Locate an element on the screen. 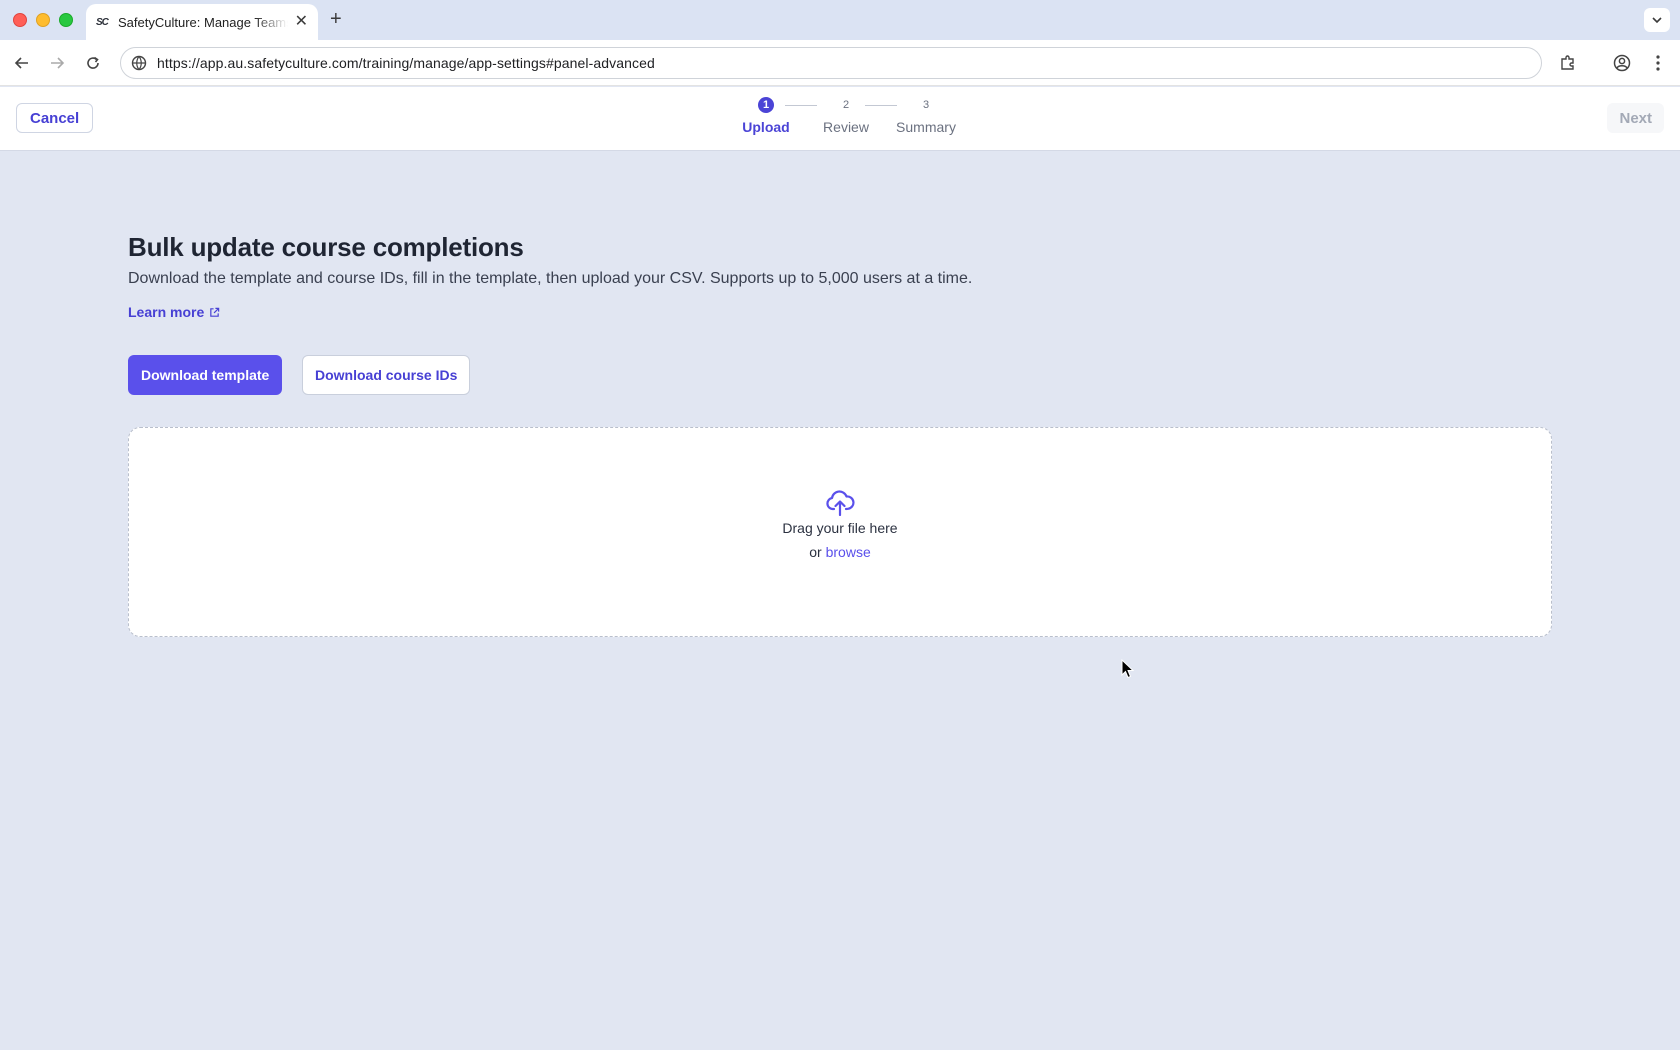  browse-link: browse is located at coordinates (848, 552).